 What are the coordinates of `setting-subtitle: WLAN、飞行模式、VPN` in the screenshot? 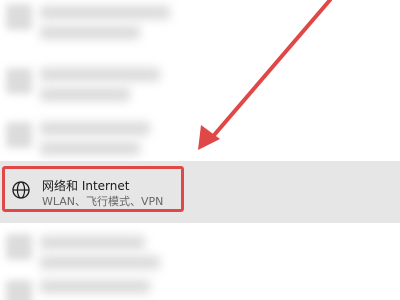 It's located at (103, 201).